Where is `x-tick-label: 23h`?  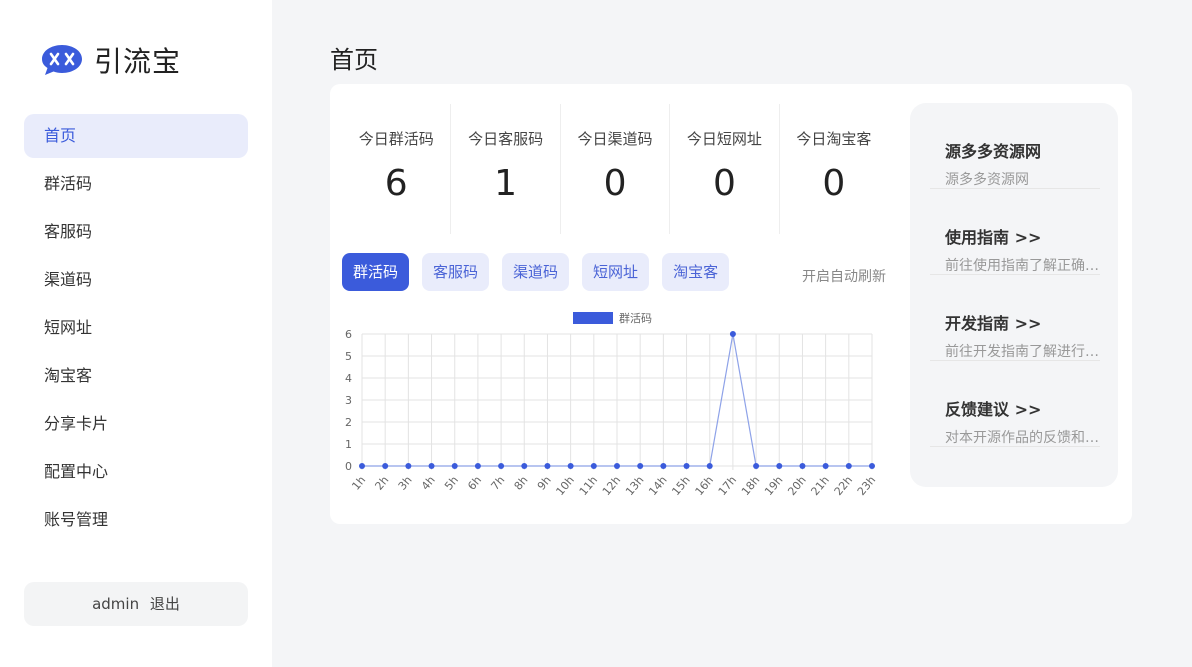
x-tick-label: 23h is located at coordinates (866, 486).